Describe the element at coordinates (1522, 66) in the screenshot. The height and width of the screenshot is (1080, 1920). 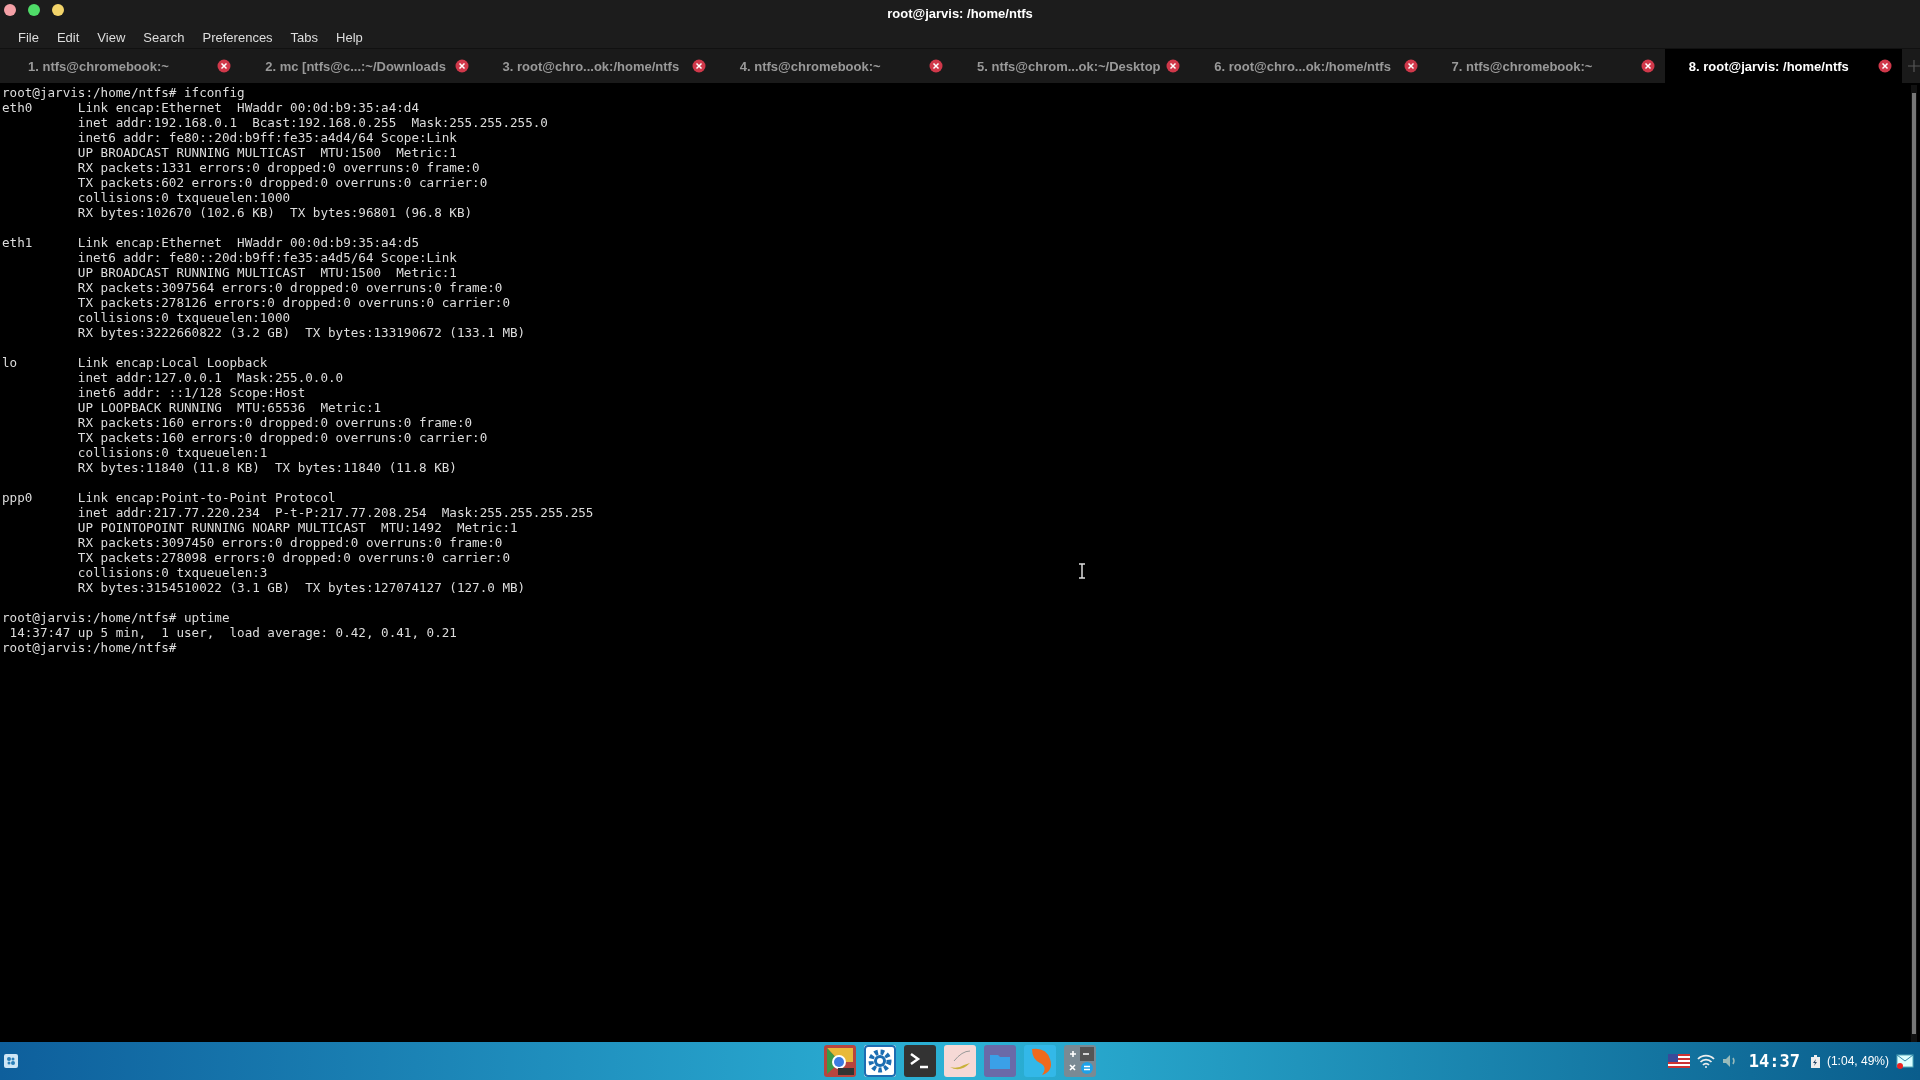
I see `tab-label: 7. ntfs@chromebook:~` at that location.